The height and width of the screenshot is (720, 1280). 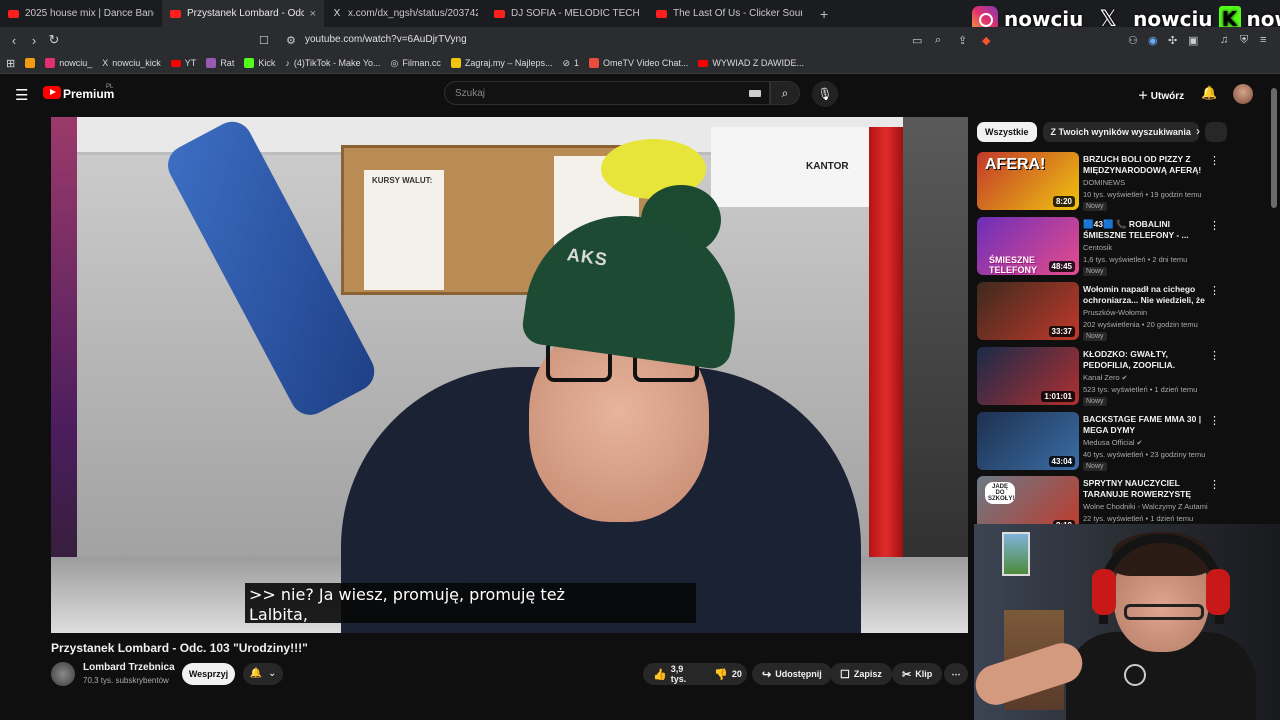 I want to click on share-button: ↪ Udostępnij, so click(x=792, y=674).